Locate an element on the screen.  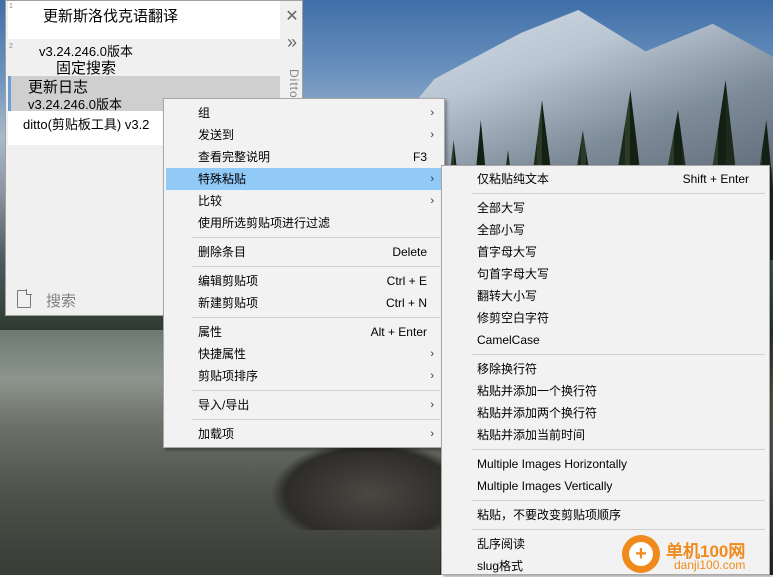
menu-item-label: 翻转大小写 is located at coordinates (507, 296).